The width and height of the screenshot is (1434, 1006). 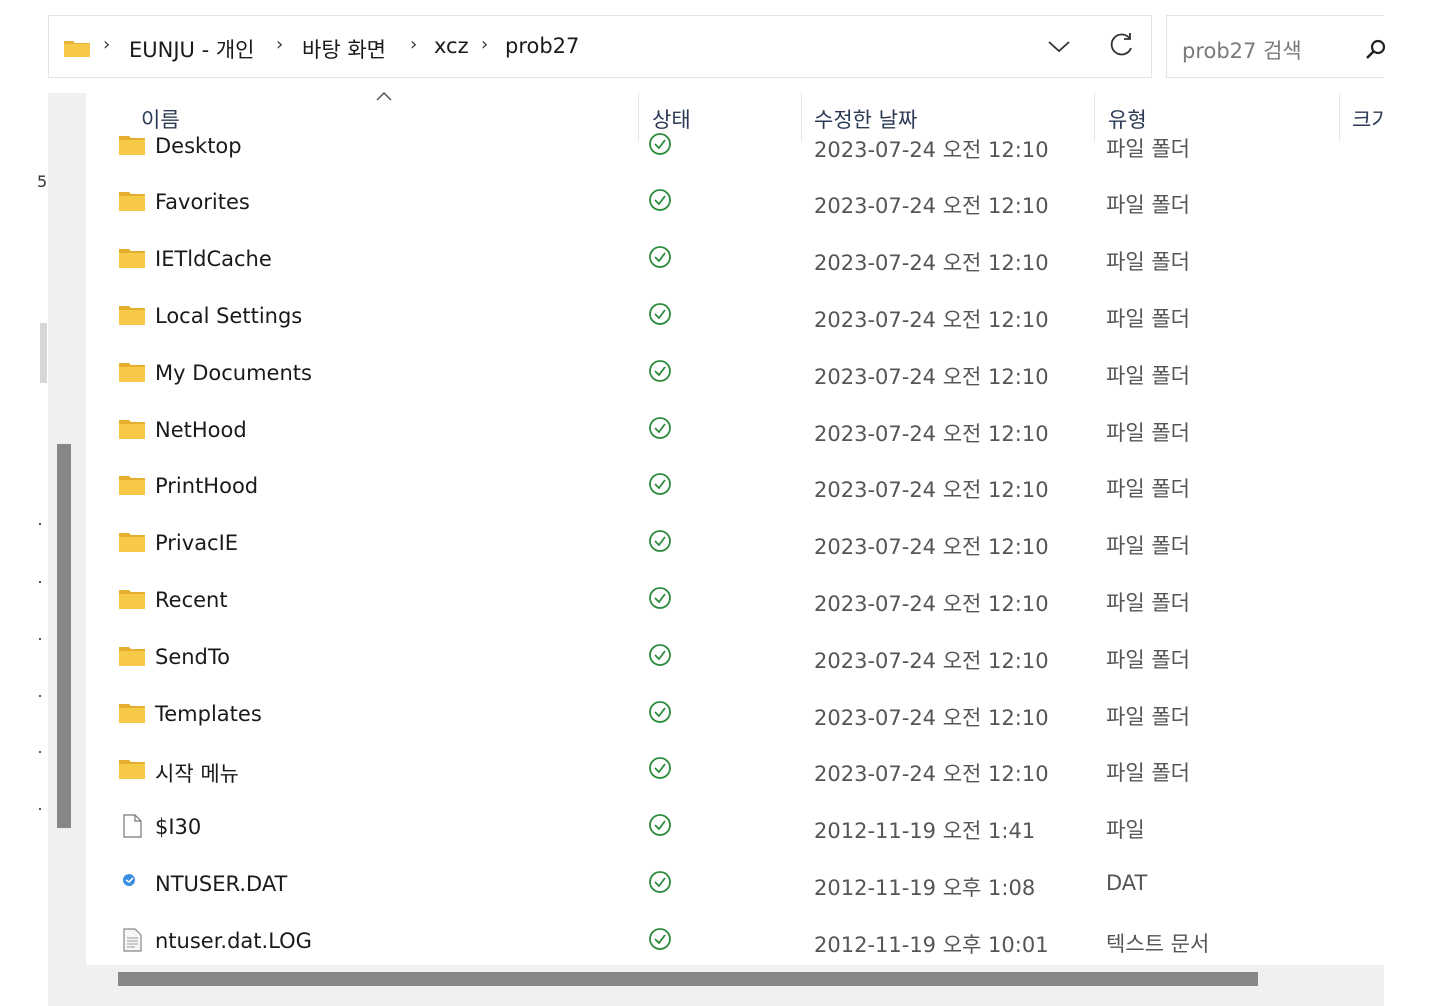 I want to click on file-name: SendTo, so click(x=192, y=656).